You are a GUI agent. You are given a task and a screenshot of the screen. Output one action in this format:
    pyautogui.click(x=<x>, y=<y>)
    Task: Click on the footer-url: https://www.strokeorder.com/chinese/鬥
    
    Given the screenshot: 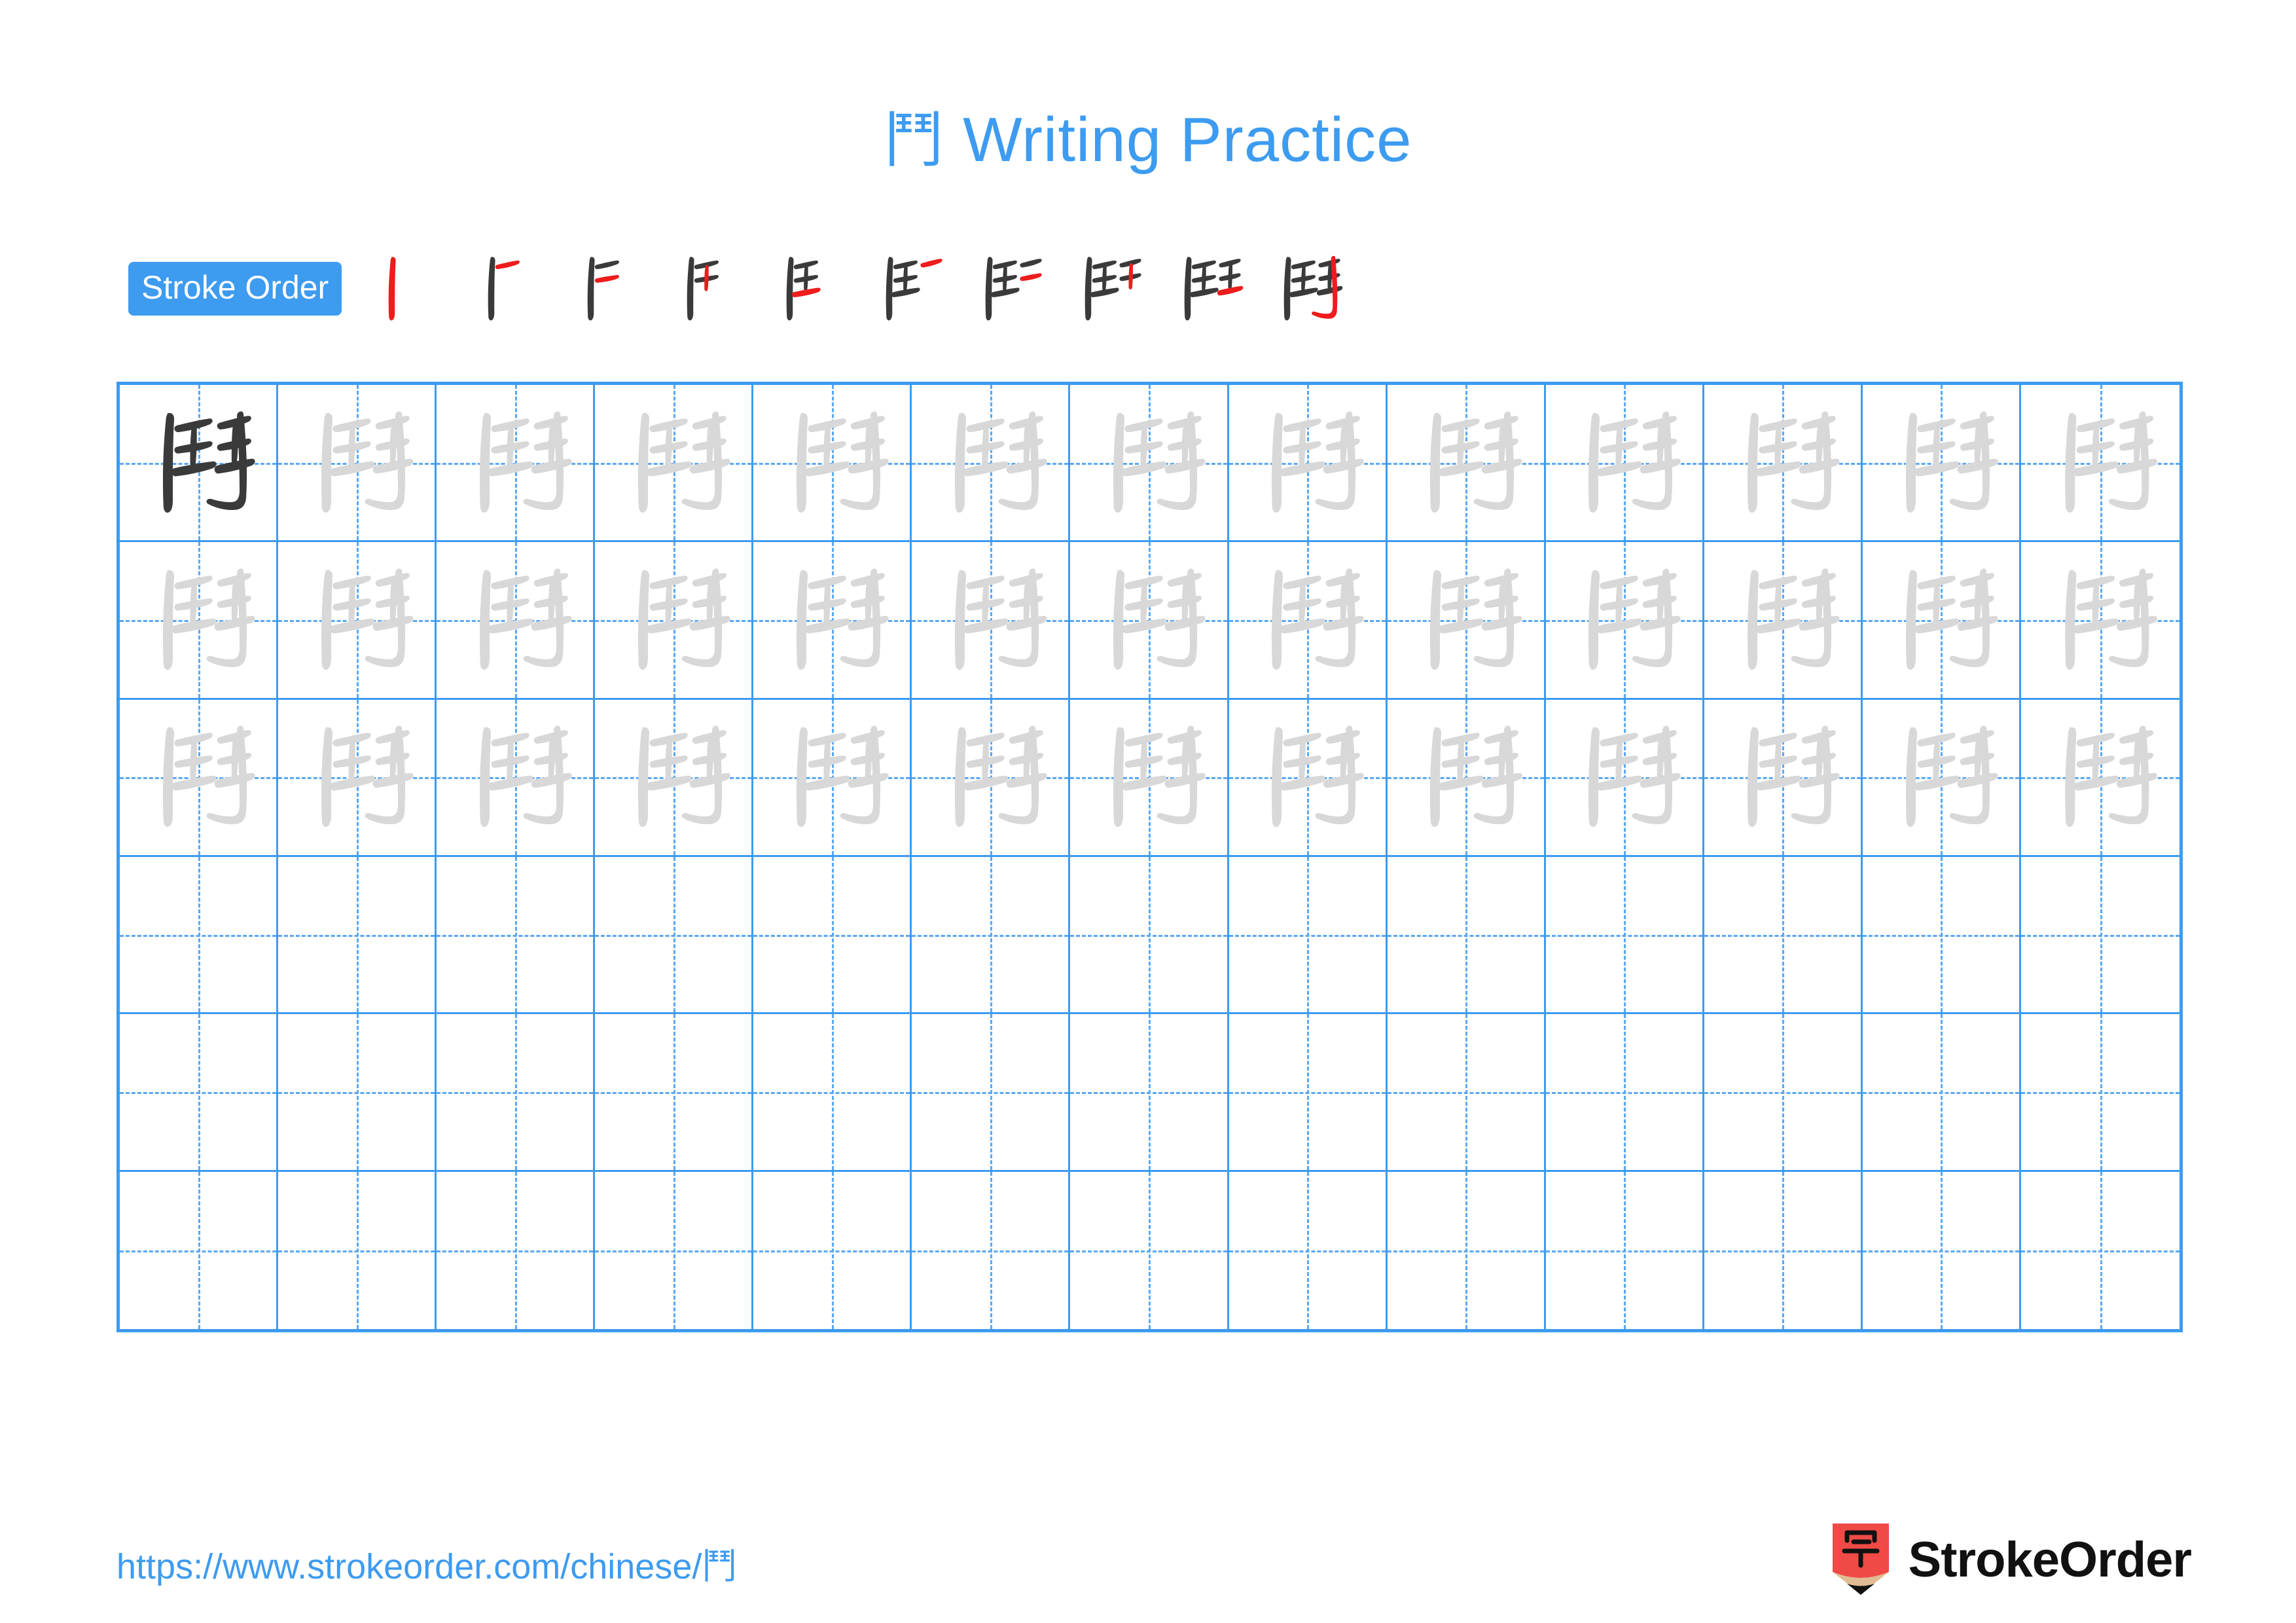 What is the action you would take?
    pyautogui.click(x=427, y=1563)
    